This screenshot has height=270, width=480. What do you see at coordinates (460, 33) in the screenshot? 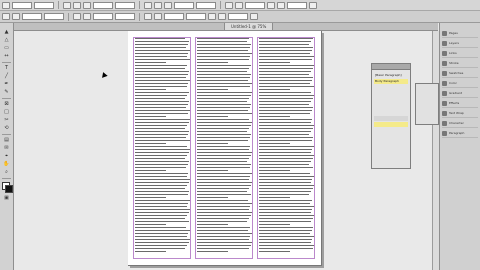
I see `panel-item-pages: Pages` at bounding box center [460, 33].